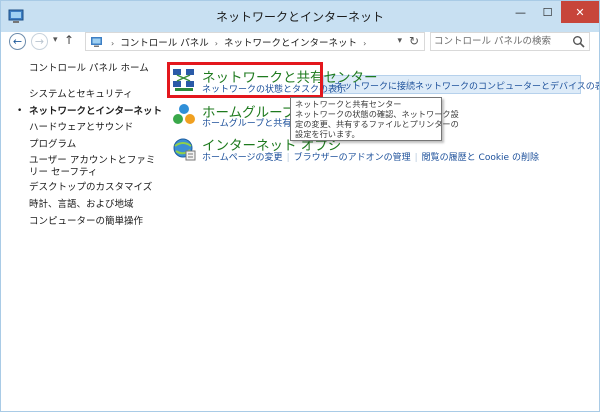 Image resolution: width=600 pixels, height=412 pixels. What do you see at coordinates (547, 12) in the screenshot?
I see `maximize-button: ☐` at bounding box center [547, 12].